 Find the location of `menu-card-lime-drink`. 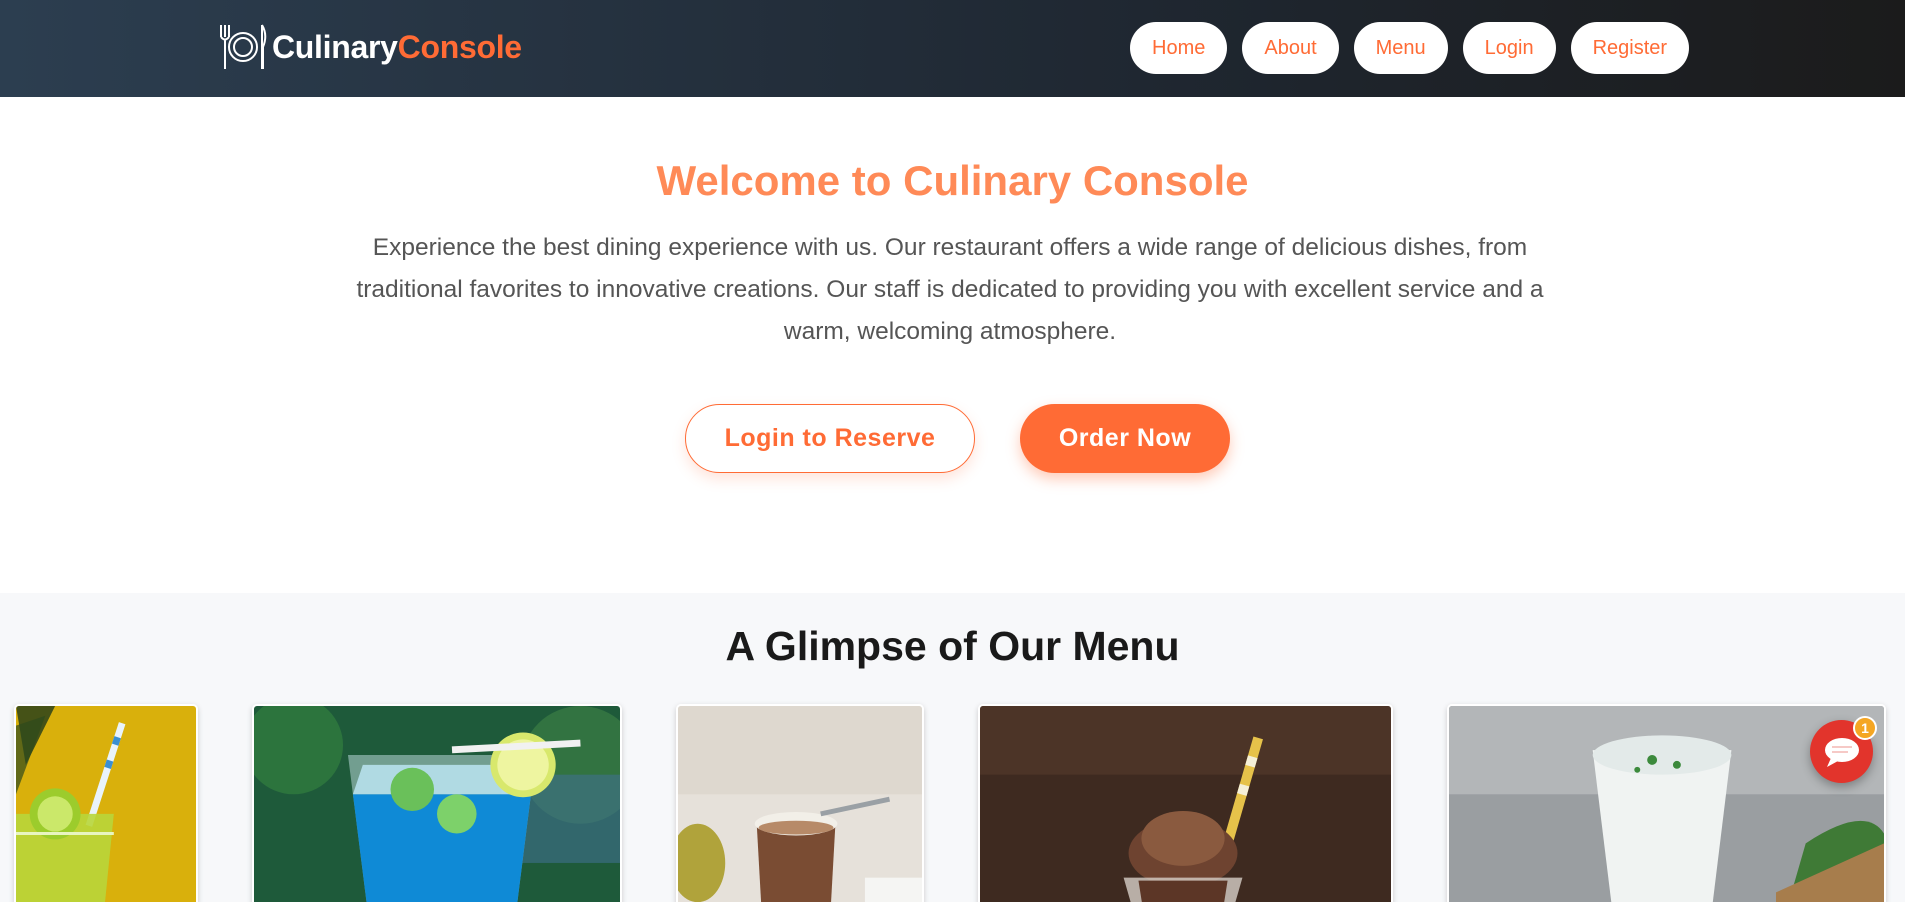

menu-card-lime-drink is located at coordinates (106, 803).